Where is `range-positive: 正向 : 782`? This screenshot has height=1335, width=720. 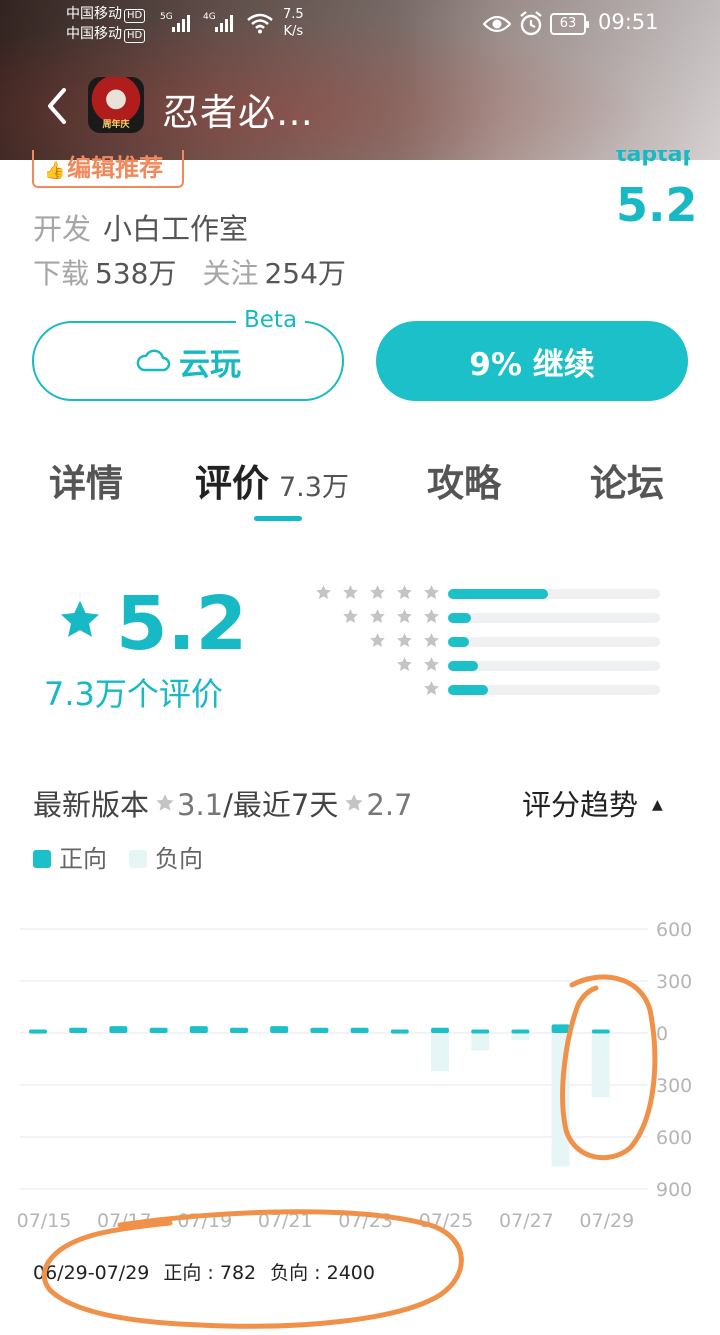
range-positive: 正向 : 782 is located at coordinates (210, 1273).